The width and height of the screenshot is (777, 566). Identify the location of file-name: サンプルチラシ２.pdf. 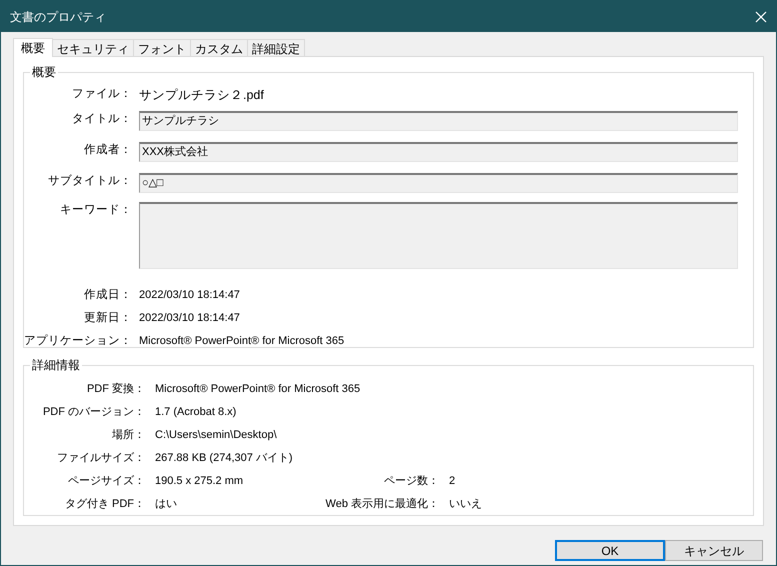
(201, 95).